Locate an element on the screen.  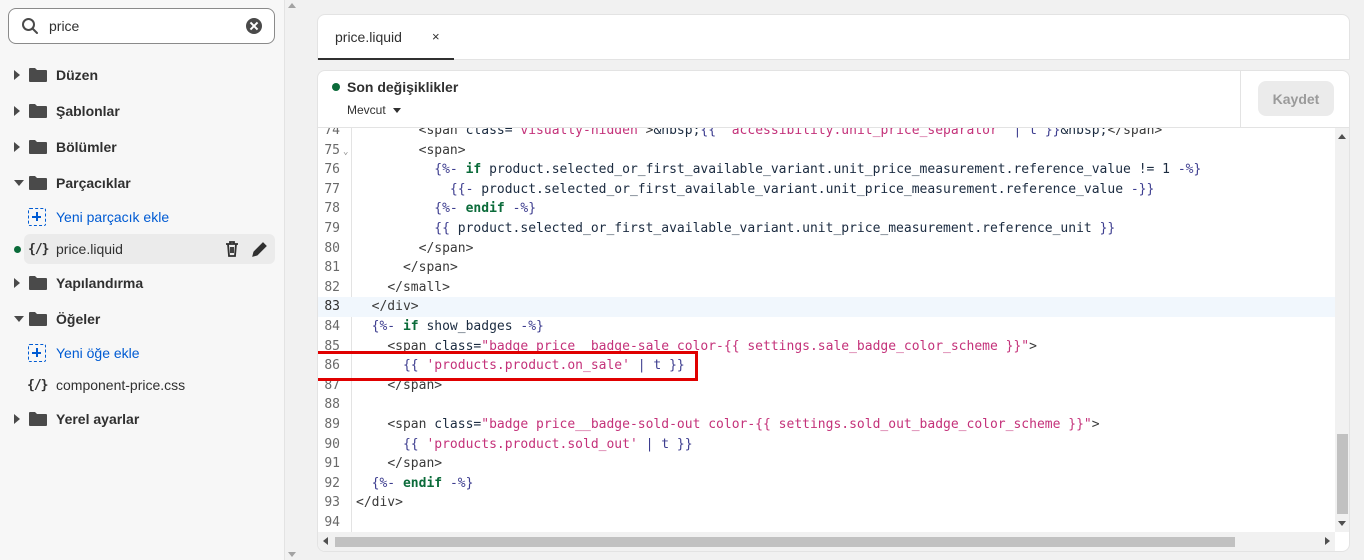
chevron-down-icon is located at coordinates (396, 111).